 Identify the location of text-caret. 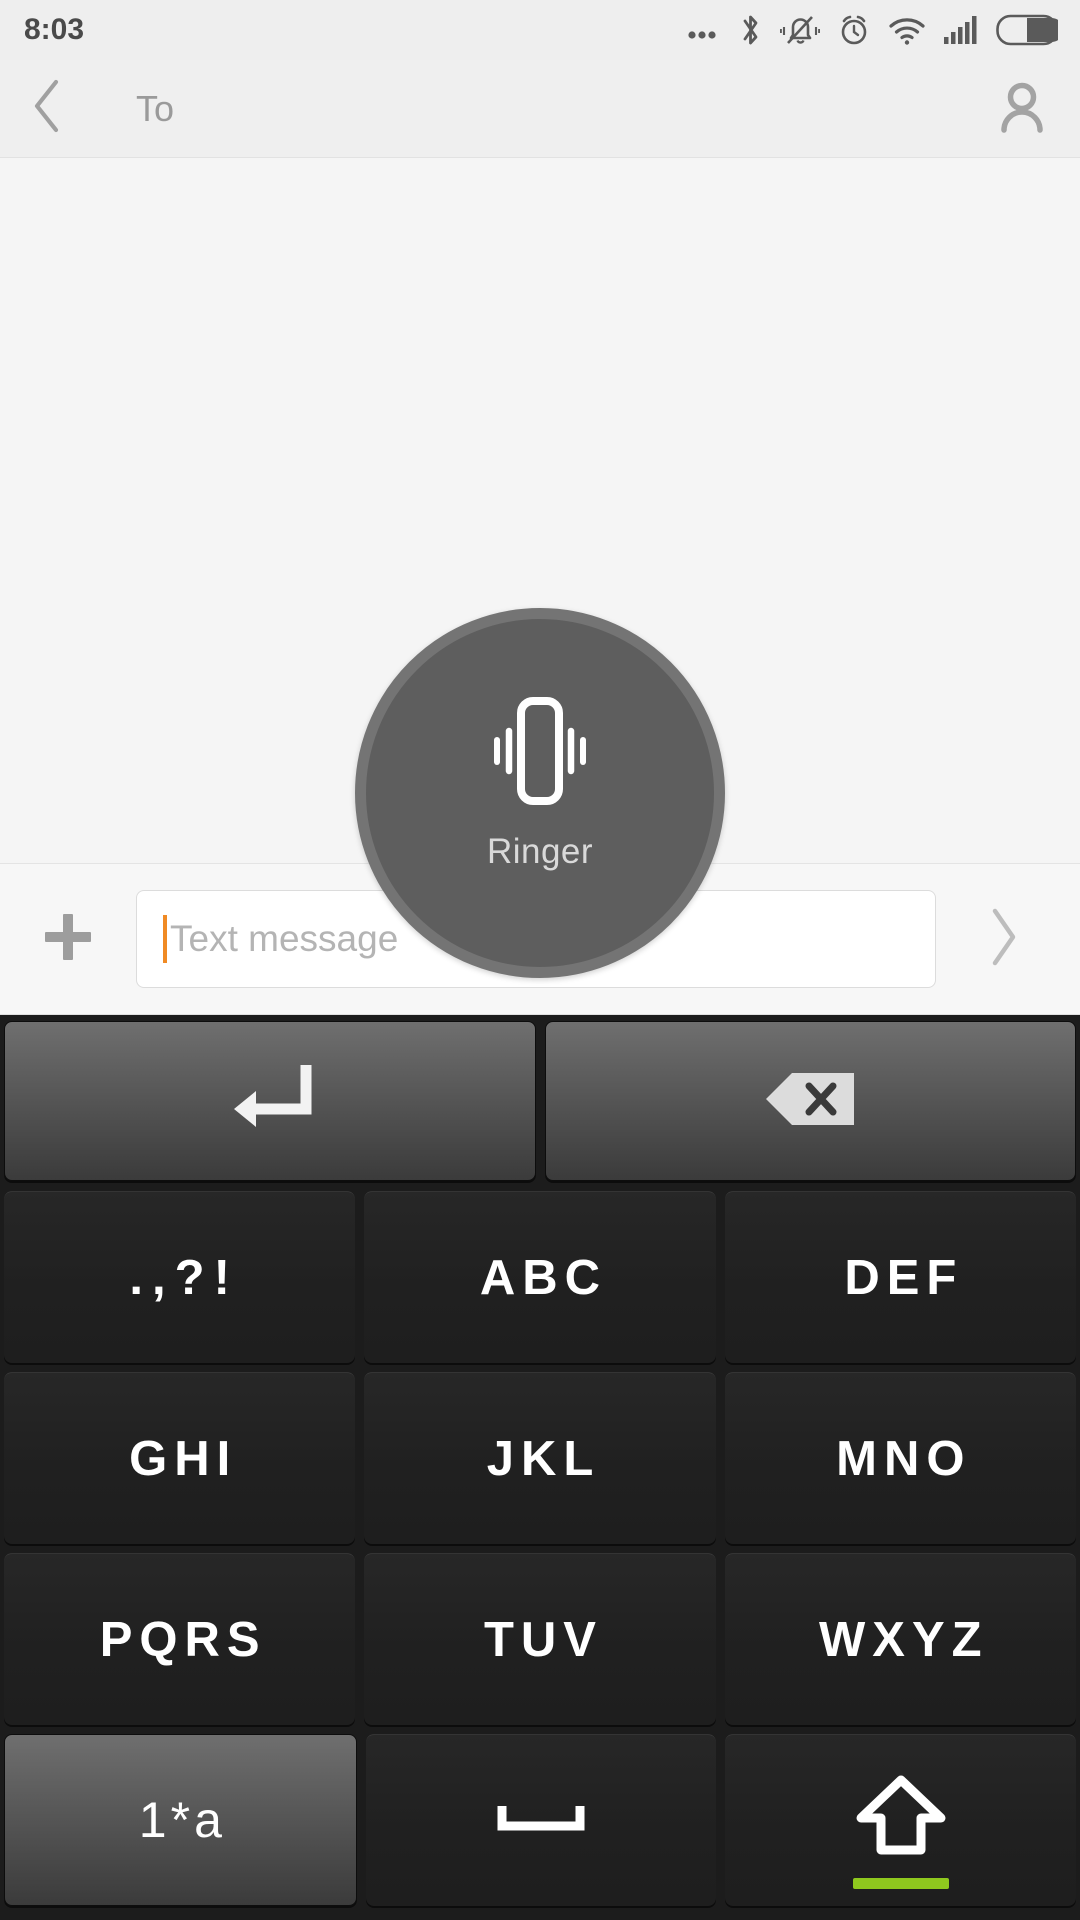
(165, 939).